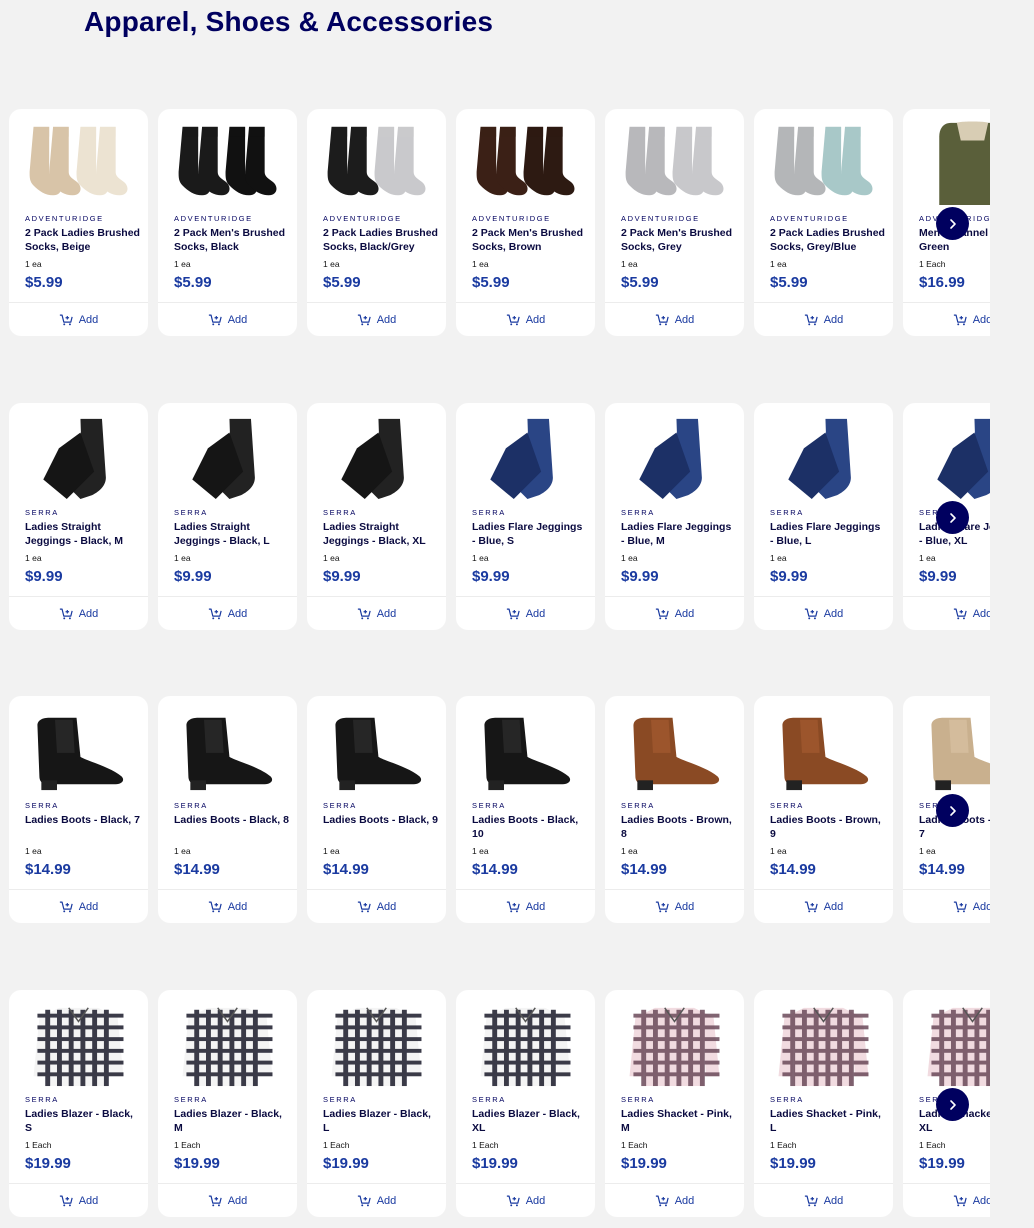 The image size is (1034, 1228). I want to click on product-name: Ladies Straight Jeggings - Black, L, so click(231, 534).